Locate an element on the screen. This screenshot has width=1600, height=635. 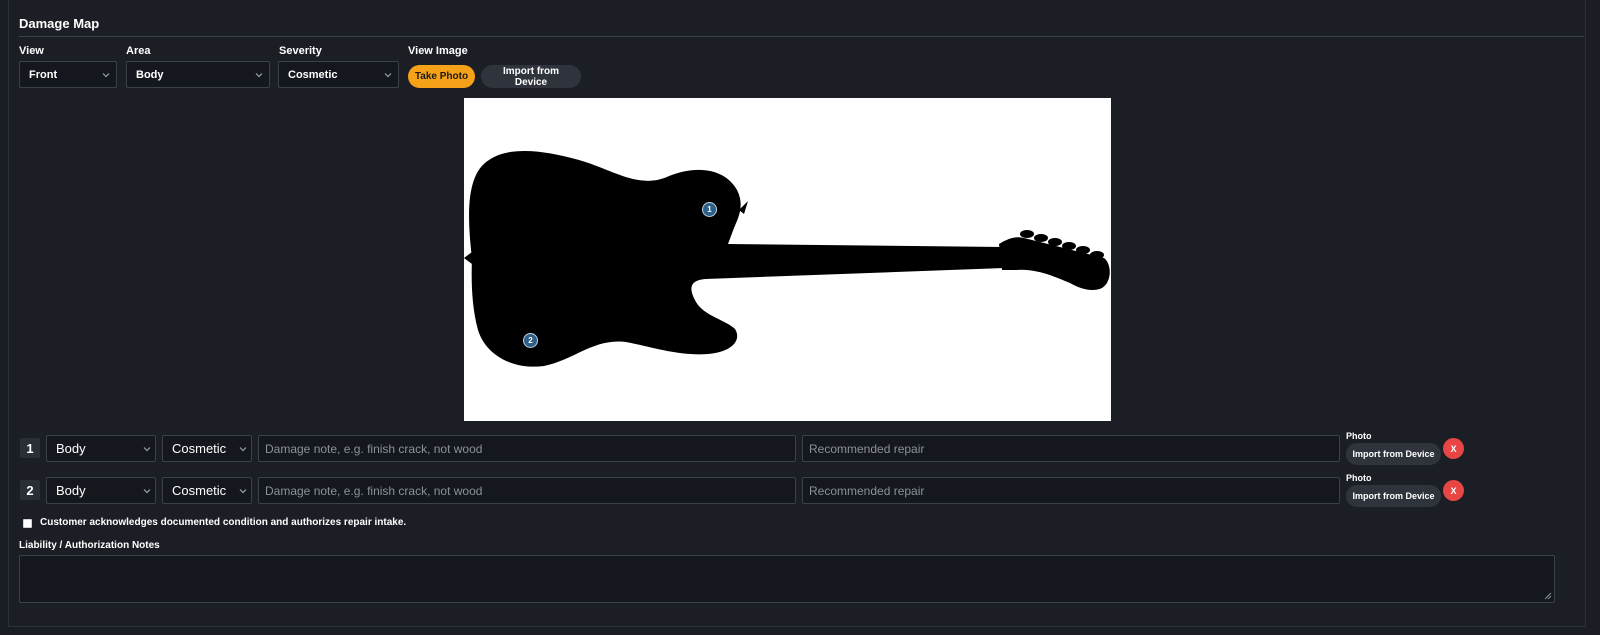
severity-select: Cosmetic is located at coordinates (338, 74).